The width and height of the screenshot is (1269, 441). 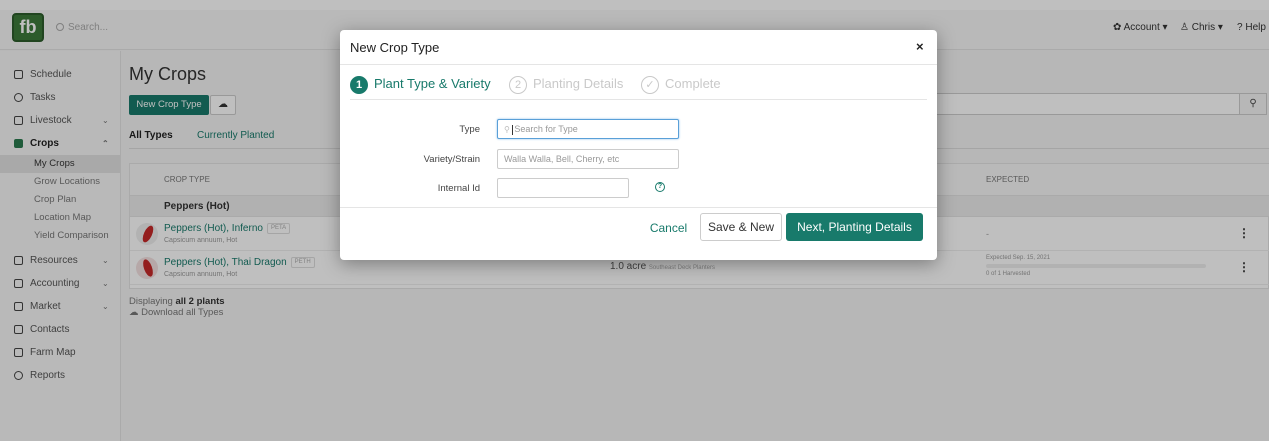 I want to click on next-planting-details-button: Next, Planting Details, so click(x=854, y=227).